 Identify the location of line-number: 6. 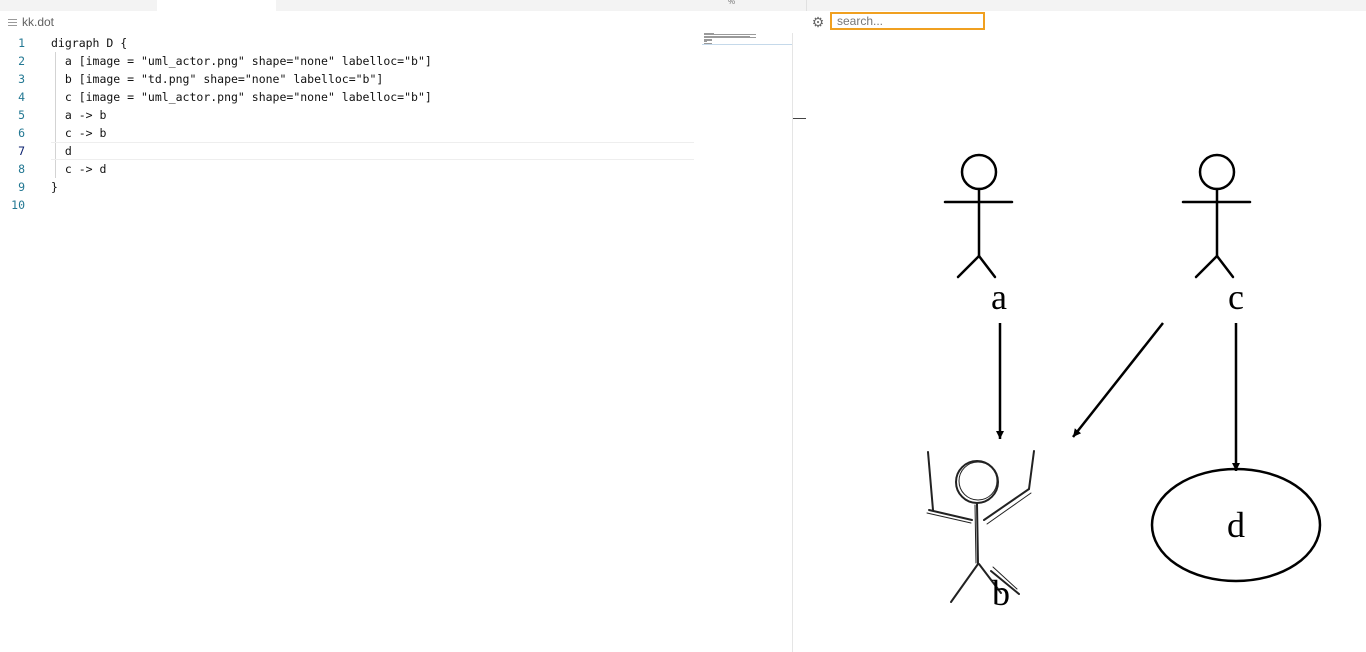
(21, 133).